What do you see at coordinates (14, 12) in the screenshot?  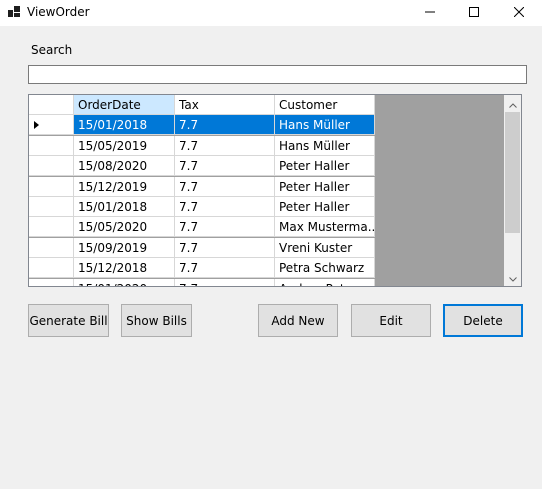 I see `window-app-icon` at bounding box center [14, 12].